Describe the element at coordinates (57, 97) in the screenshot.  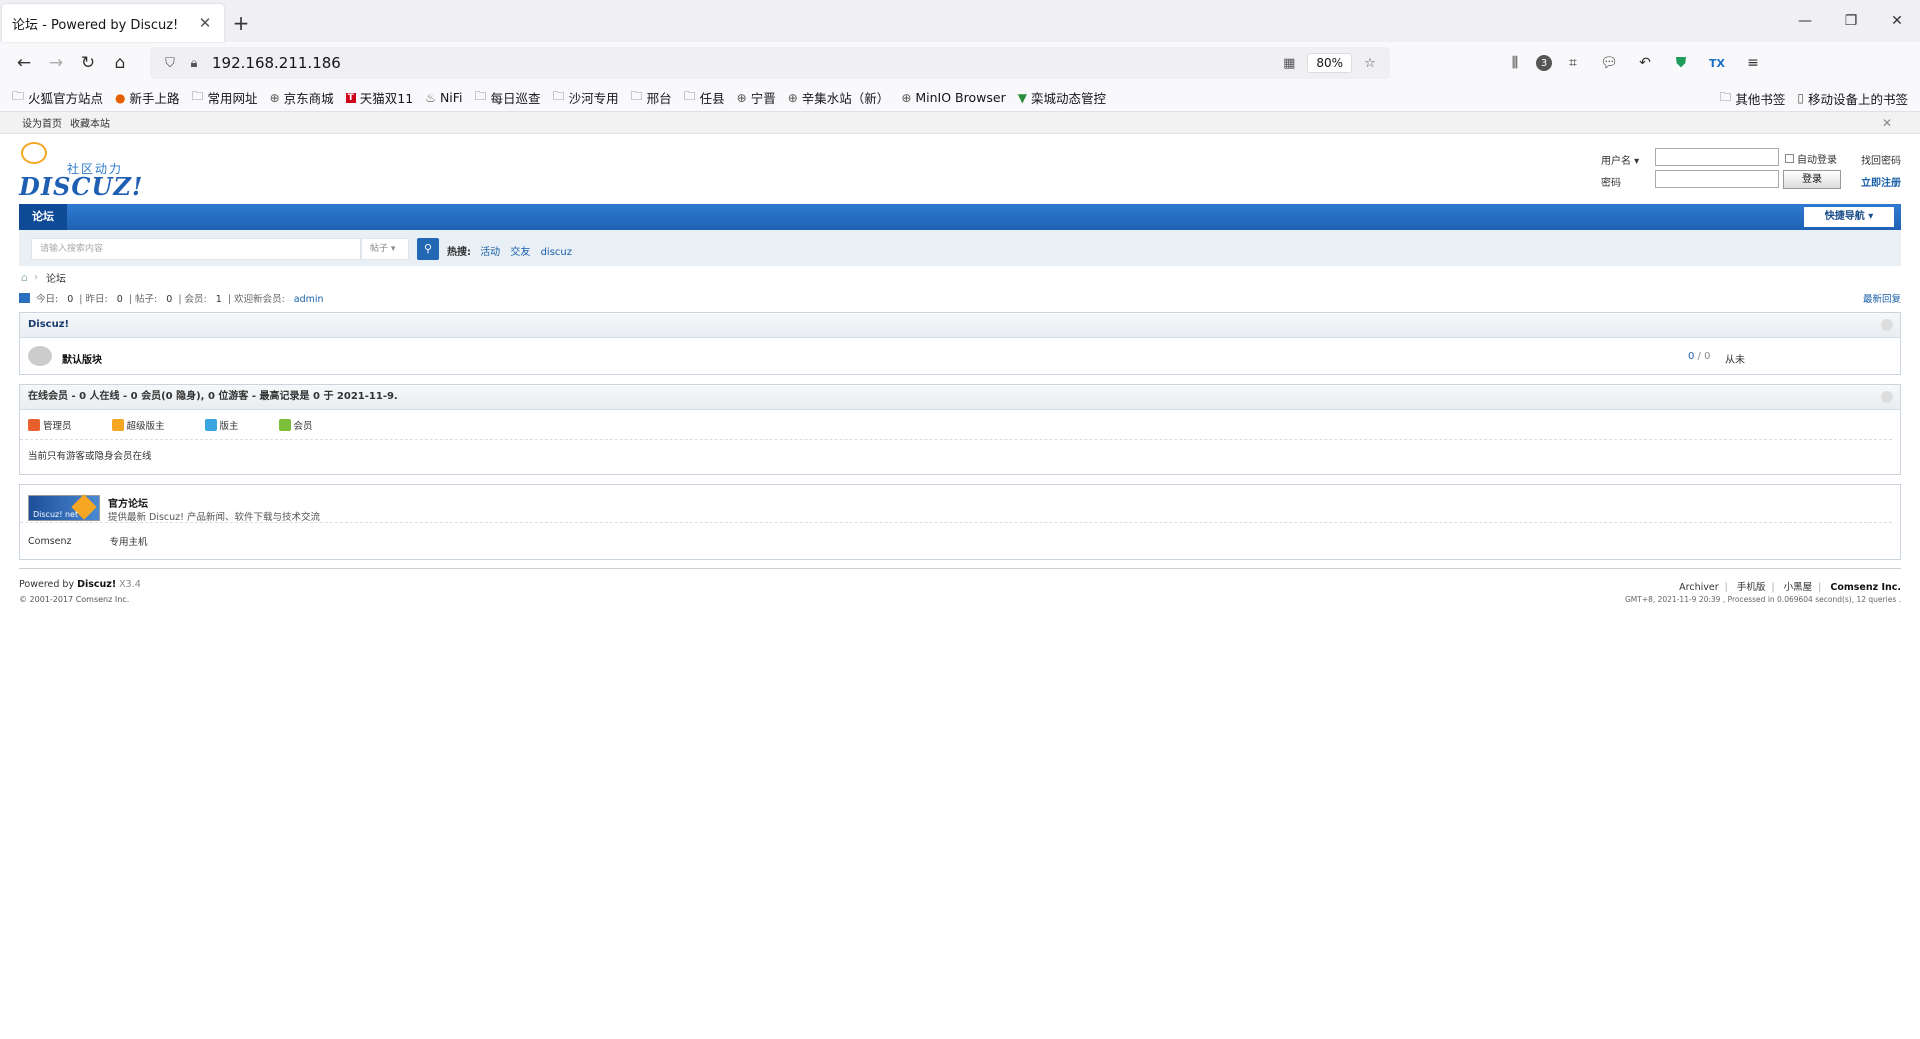
I see `bookmark-item: 🗀 火狐官方站点` at that location.